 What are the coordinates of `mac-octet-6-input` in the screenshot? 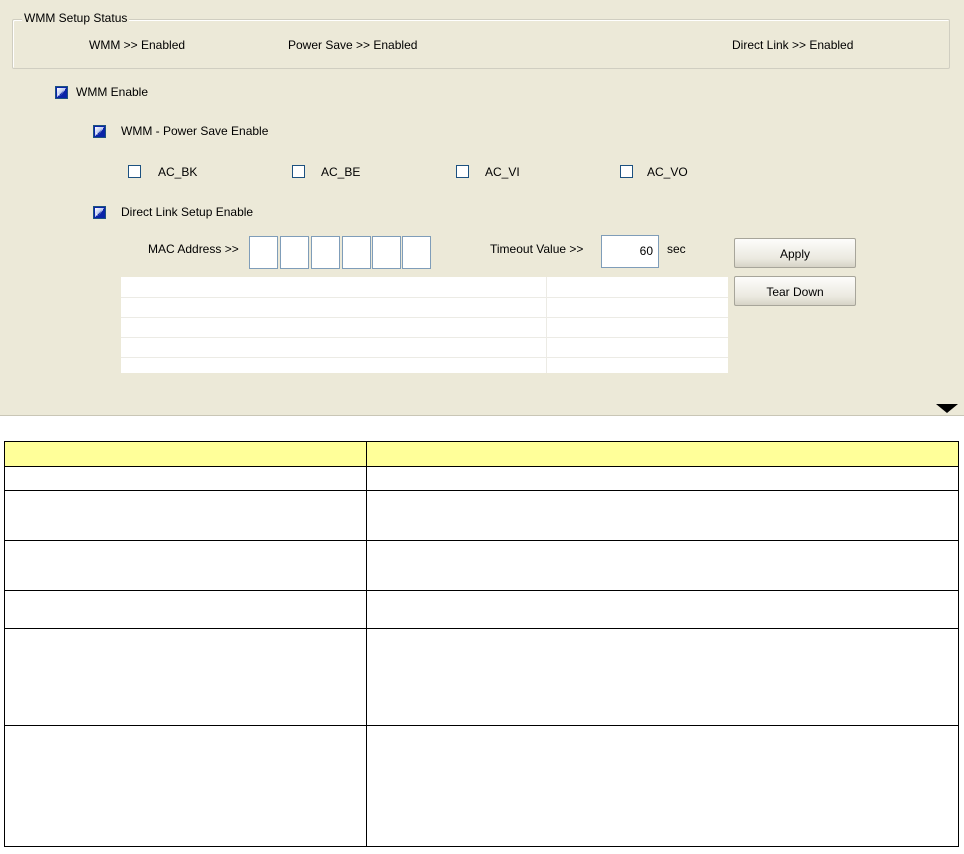 It's located at (416, 252).